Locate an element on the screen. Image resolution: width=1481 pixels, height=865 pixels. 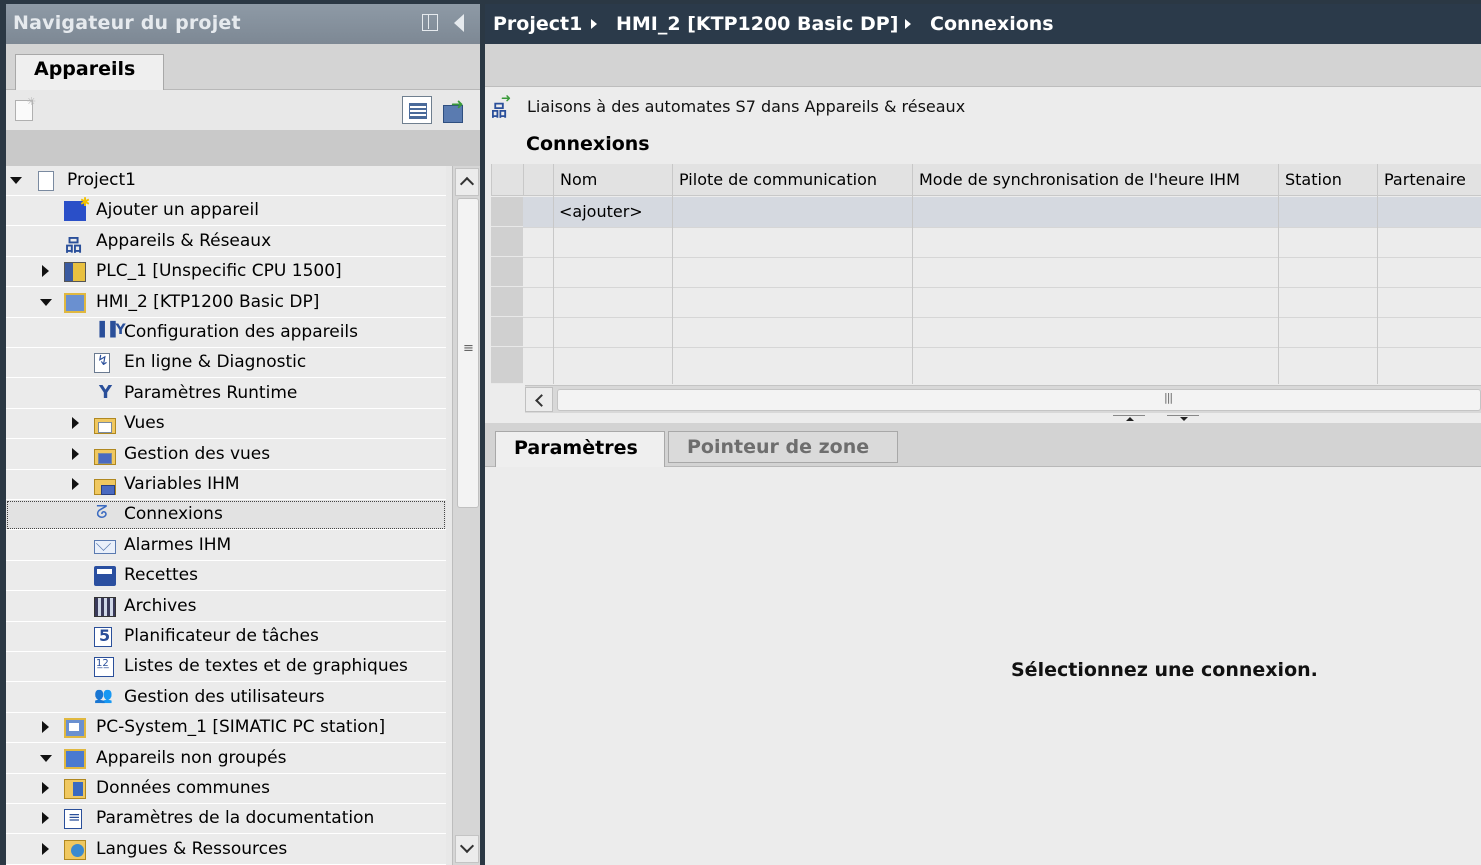
tree-item-label: Données communes is located at coordinates (183, 788).